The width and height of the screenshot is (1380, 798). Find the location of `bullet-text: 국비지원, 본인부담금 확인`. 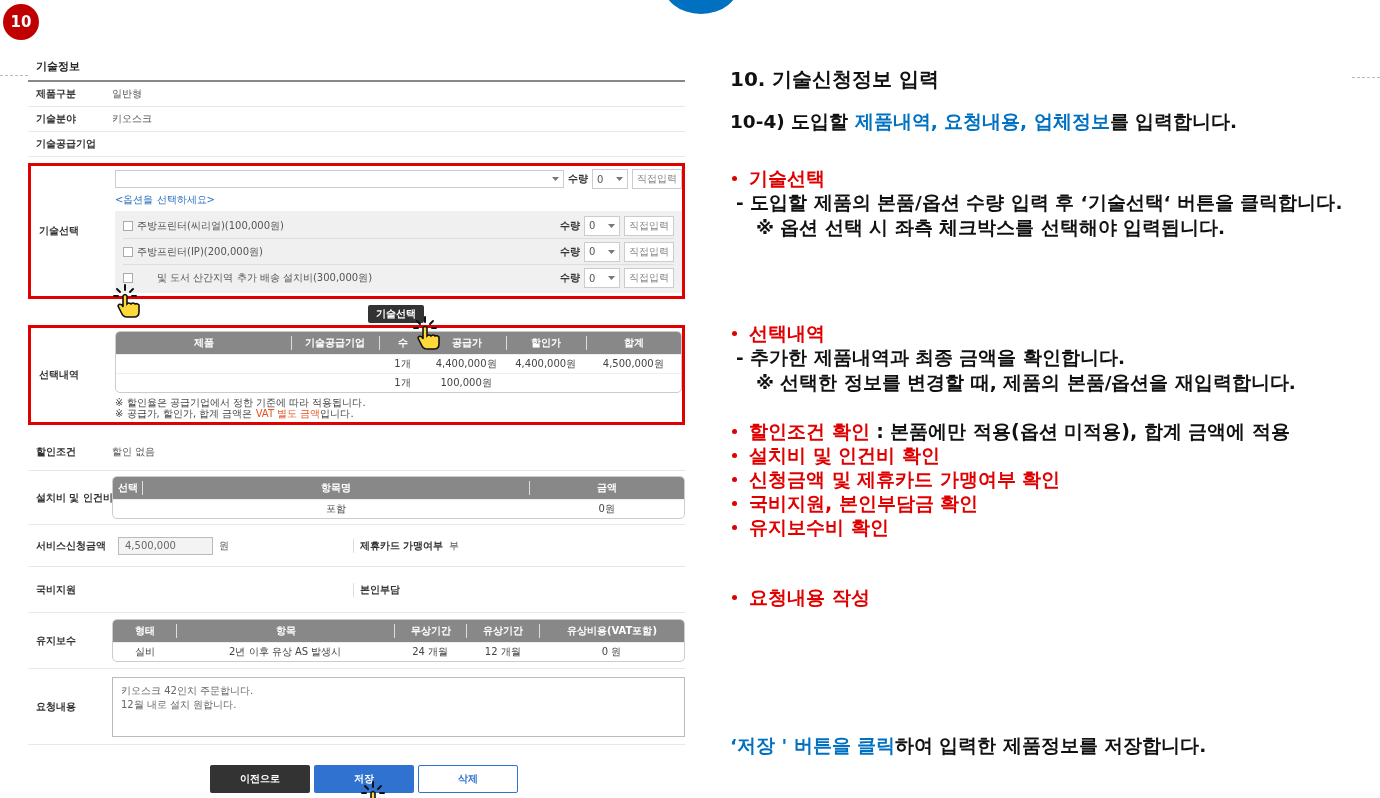

bullet-text: 국비지원, 본인부담금 확인 is located at coordinates (864, 503).